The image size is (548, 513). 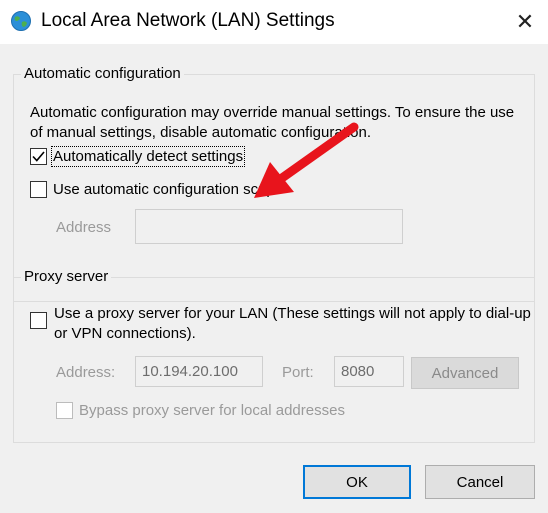 I want to click on proxy-port-input: 8080, so click(x=369, y=371).